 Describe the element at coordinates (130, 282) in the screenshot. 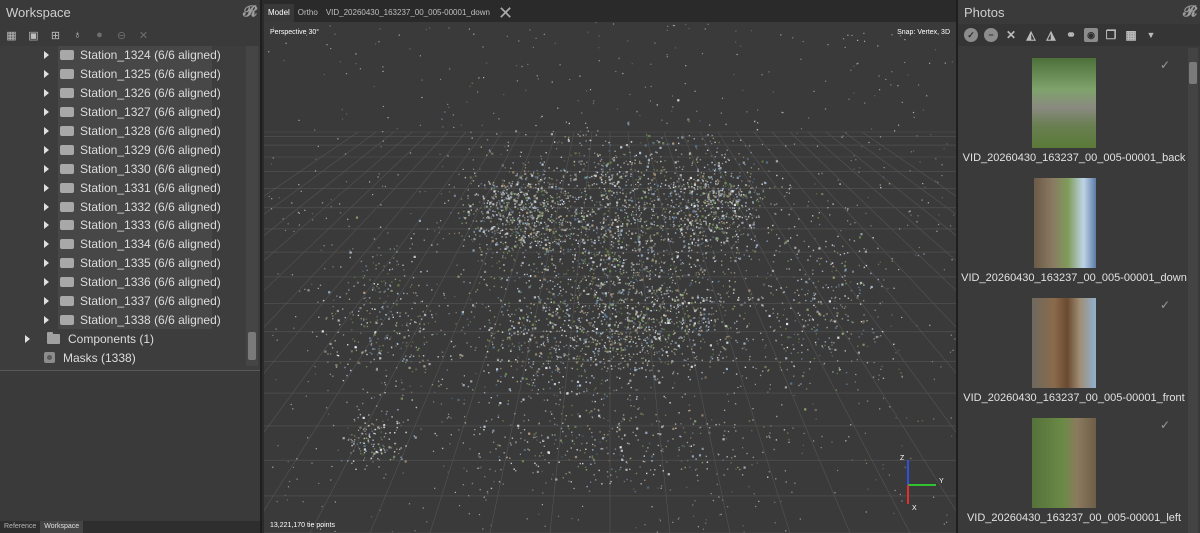

I see `station-item: Station_1336 (6/6 aligned)` at that location.